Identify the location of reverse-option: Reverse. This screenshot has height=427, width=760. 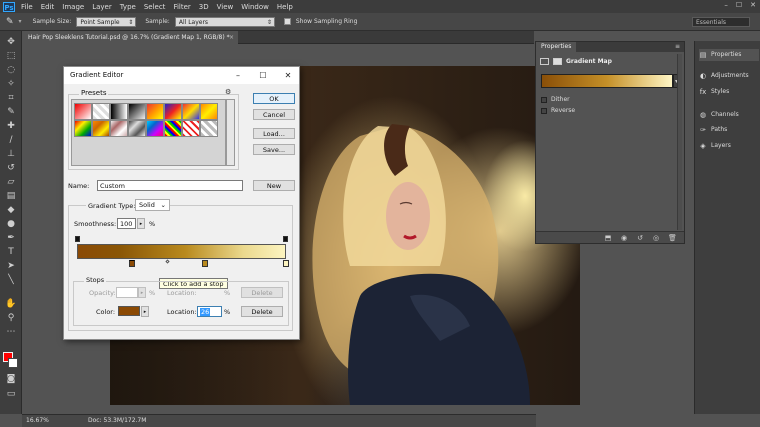
(558, 110).